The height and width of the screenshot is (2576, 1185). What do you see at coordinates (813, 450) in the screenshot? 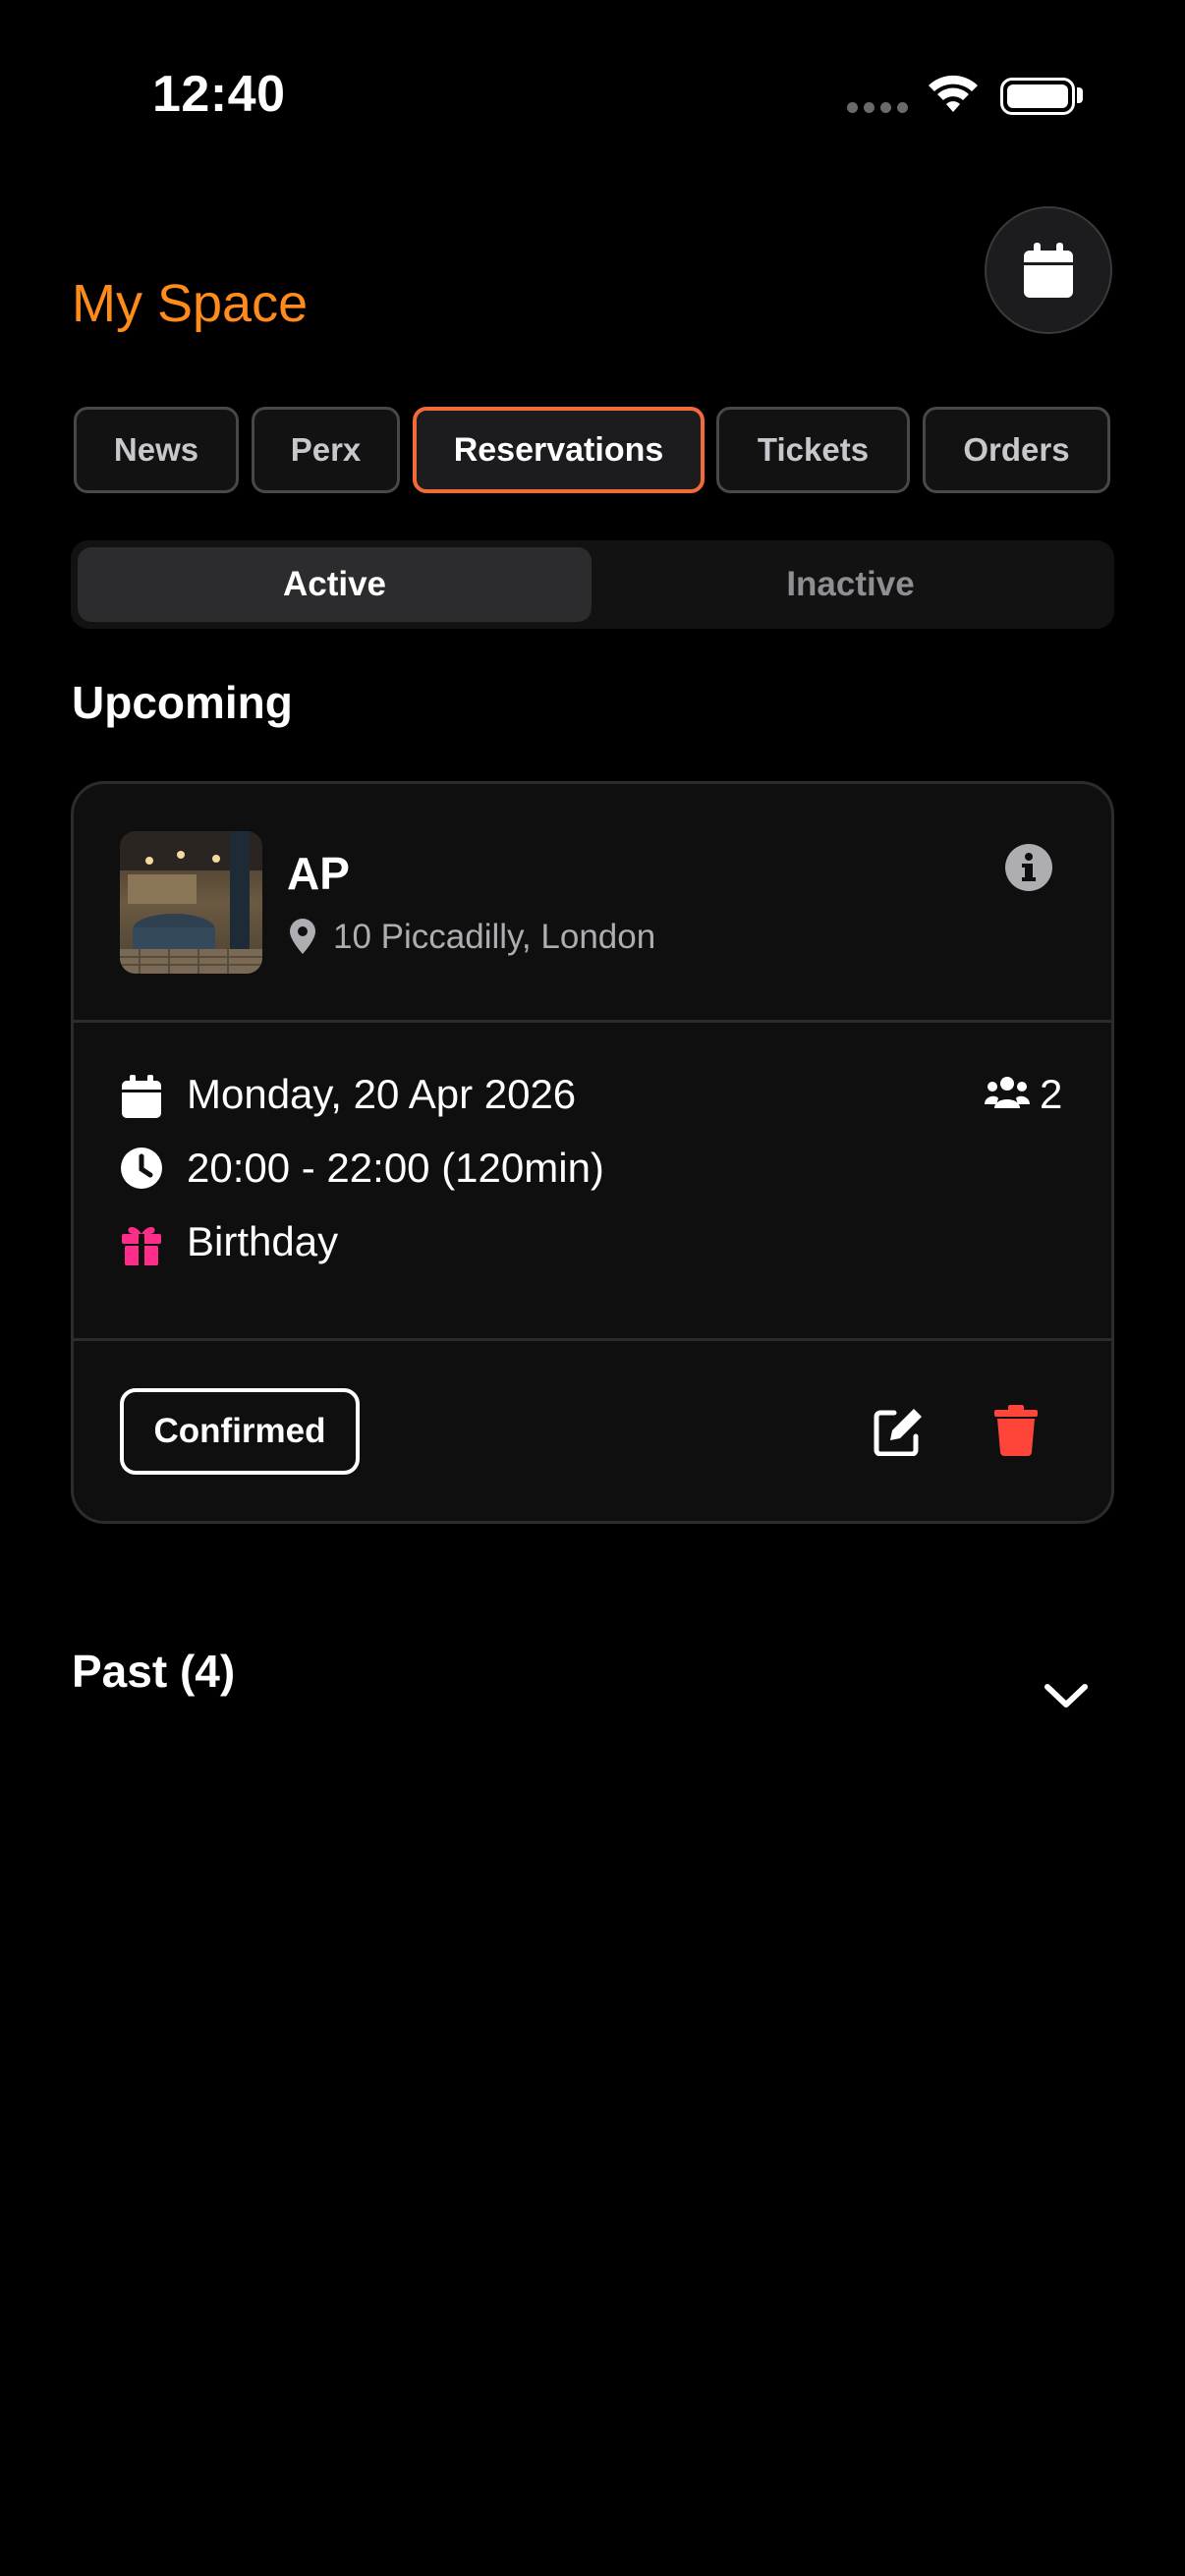
I see `tab-tickets: Tickets` at bounding box center [813, 450].